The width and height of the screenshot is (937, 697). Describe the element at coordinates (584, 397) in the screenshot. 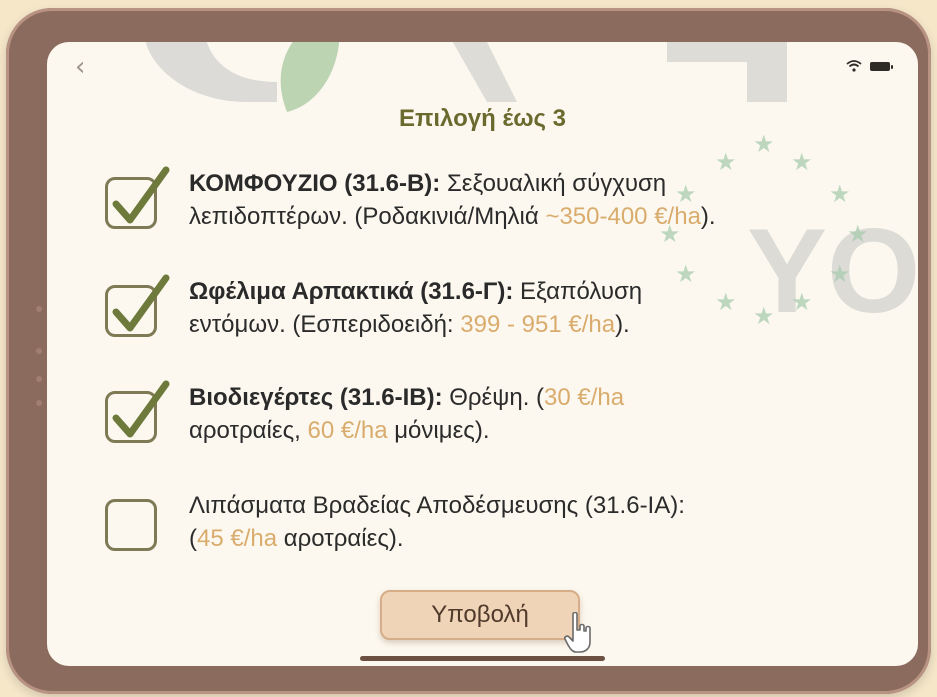

I see `price-label: 30 €/ha` at that location.